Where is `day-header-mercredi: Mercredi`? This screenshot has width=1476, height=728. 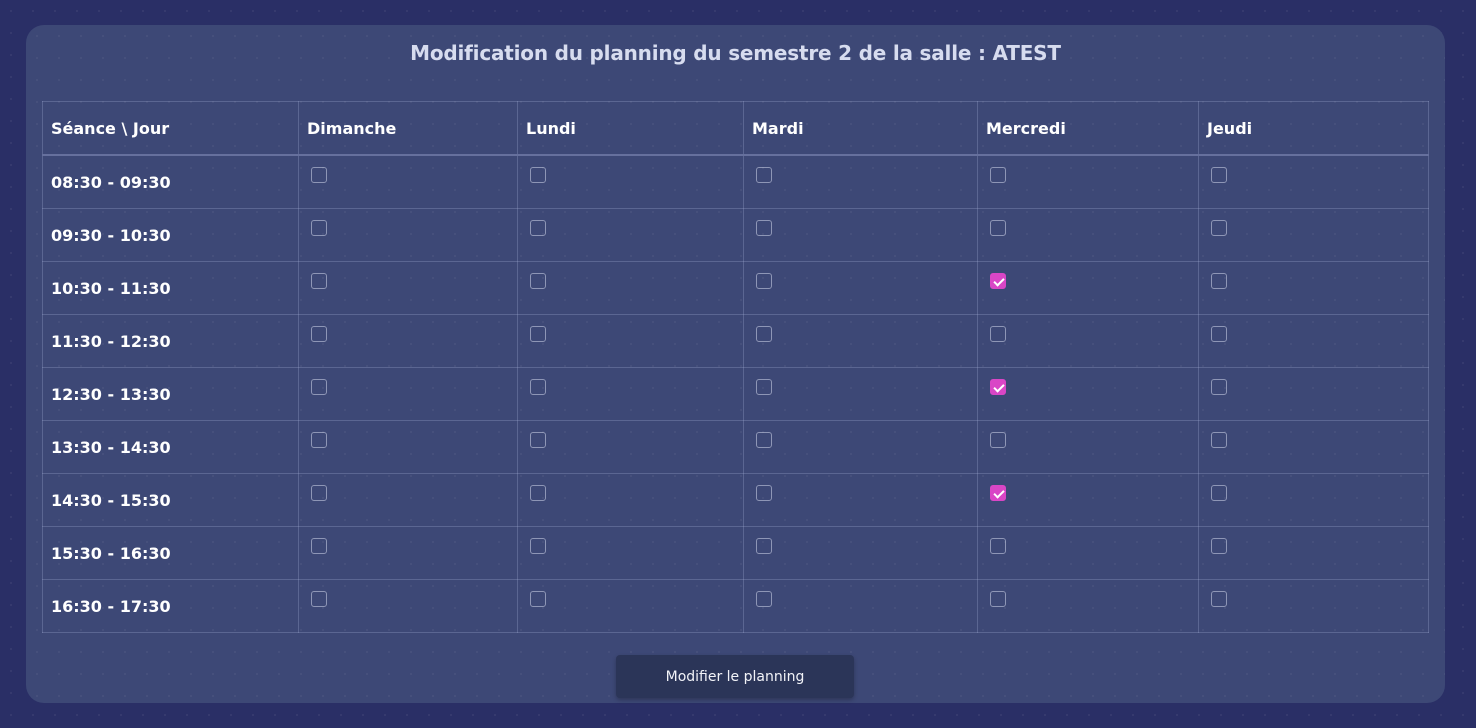 day-header-mercredi: Mercredi is located at coordinates (1088, 128).